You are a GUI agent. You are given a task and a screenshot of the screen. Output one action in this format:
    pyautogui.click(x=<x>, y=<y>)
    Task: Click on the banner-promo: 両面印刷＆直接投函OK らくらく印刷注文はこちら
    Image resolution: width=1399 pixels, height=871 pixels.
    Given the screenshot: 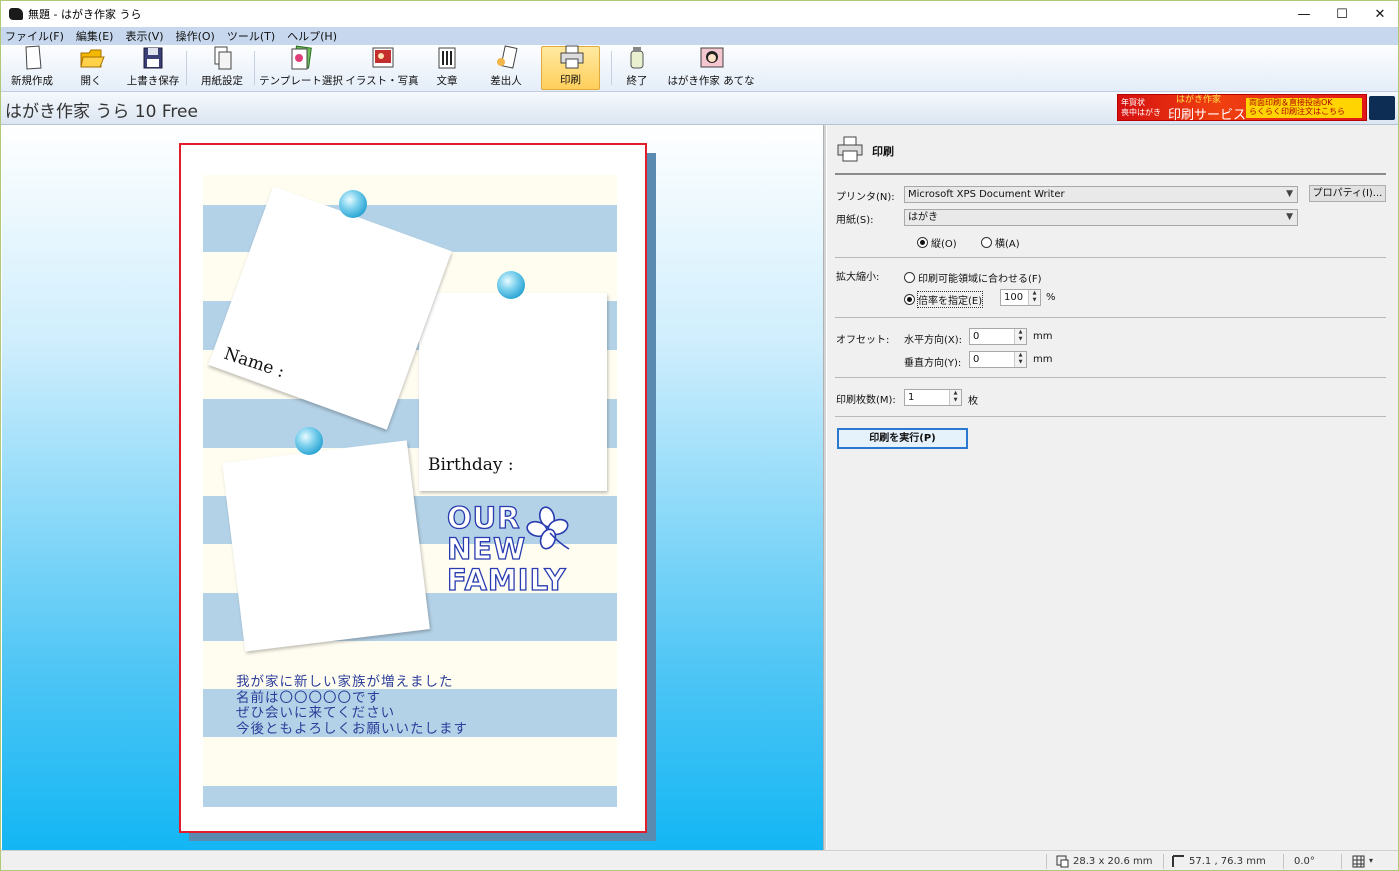 What is the action you would take?
    pyautogui.click(x=1304, y=108)
    